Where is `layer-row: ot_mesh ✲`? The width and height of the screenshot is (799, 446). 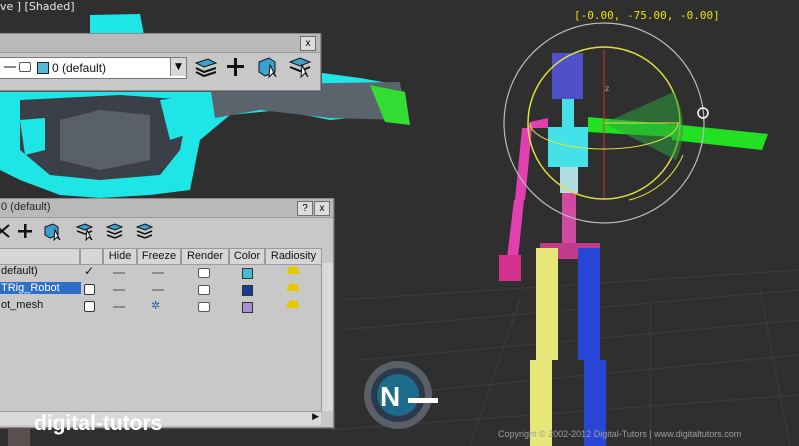 layer-row: ot_mesh ✲ is located at coordinates (160, 306).